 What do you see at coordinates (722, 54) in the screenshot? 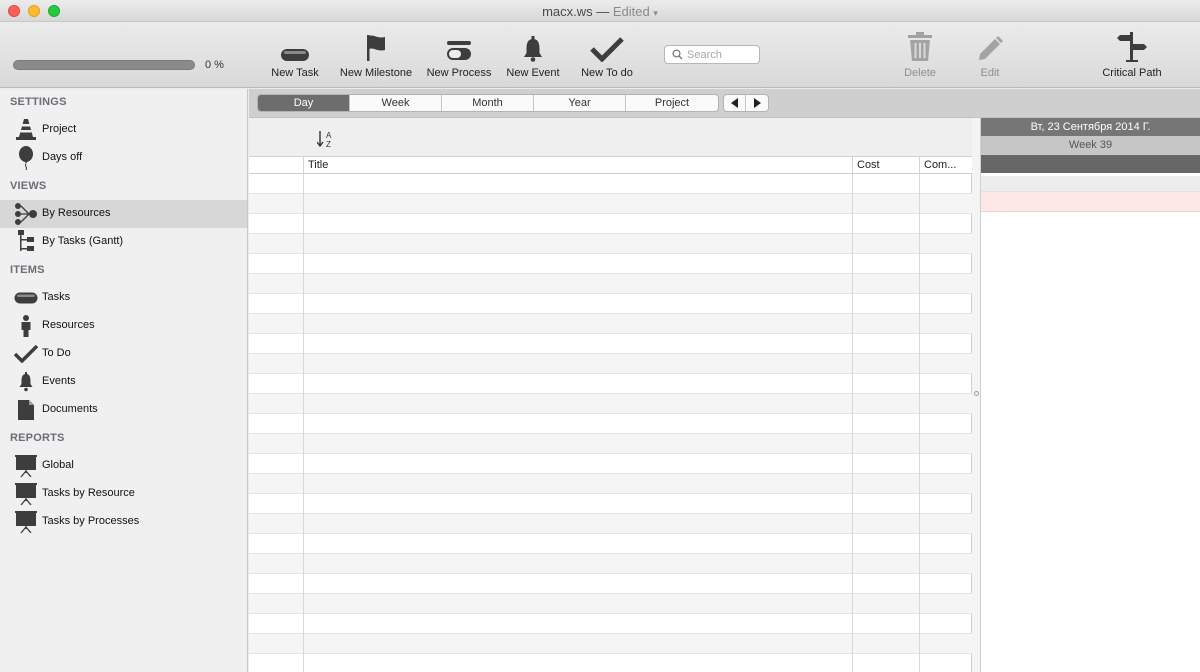
I see `search-input` at bounding box center [722, 54].